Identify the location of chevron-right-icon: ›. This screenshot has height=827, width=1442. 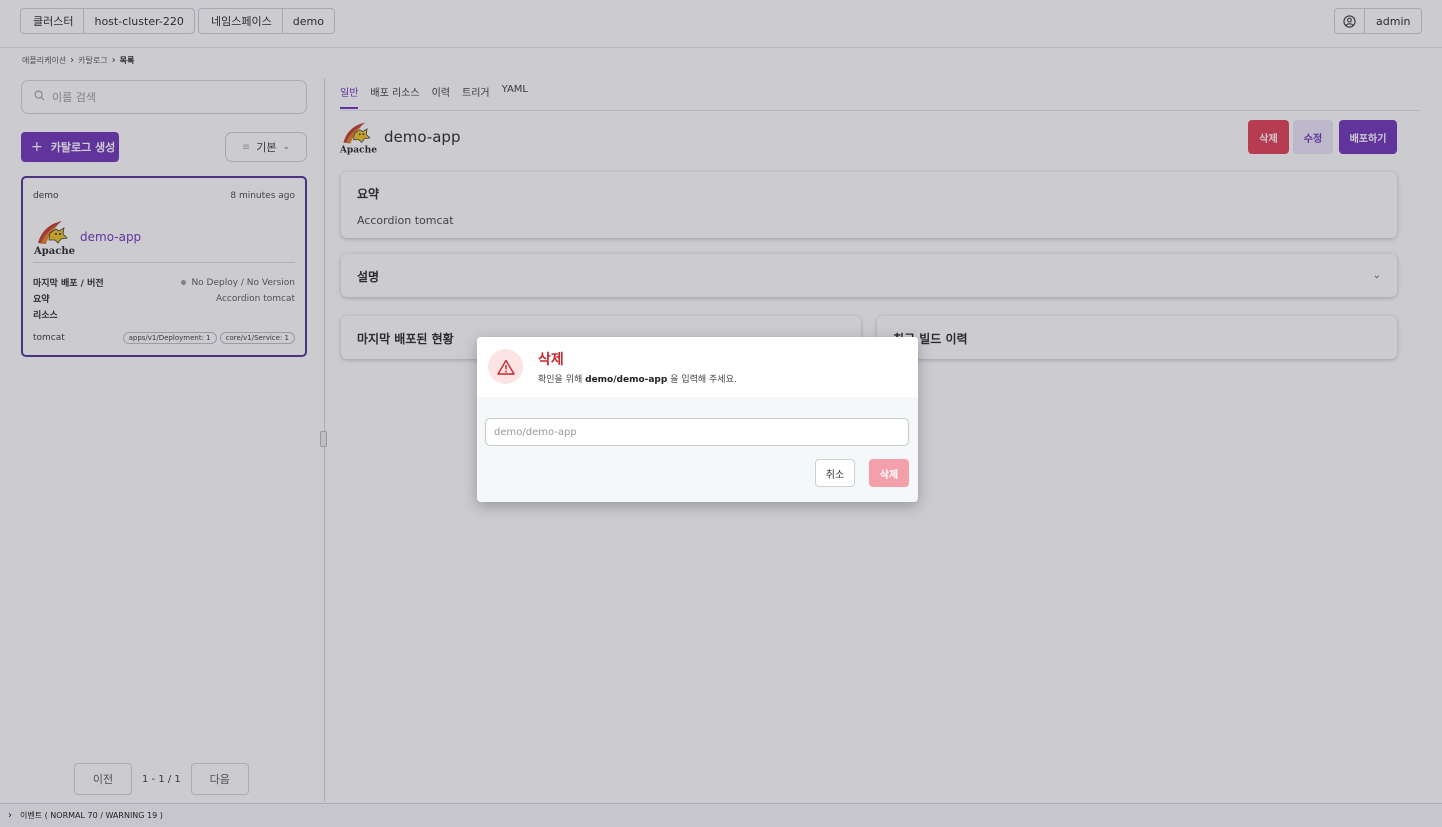
(10, 815).